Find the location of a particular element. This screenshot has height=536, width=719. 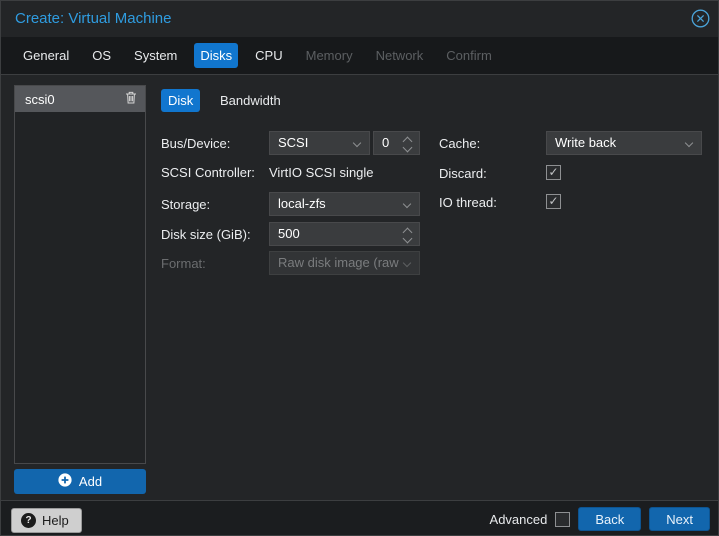

add-button-label: Add is located at coordinates (90, 481).